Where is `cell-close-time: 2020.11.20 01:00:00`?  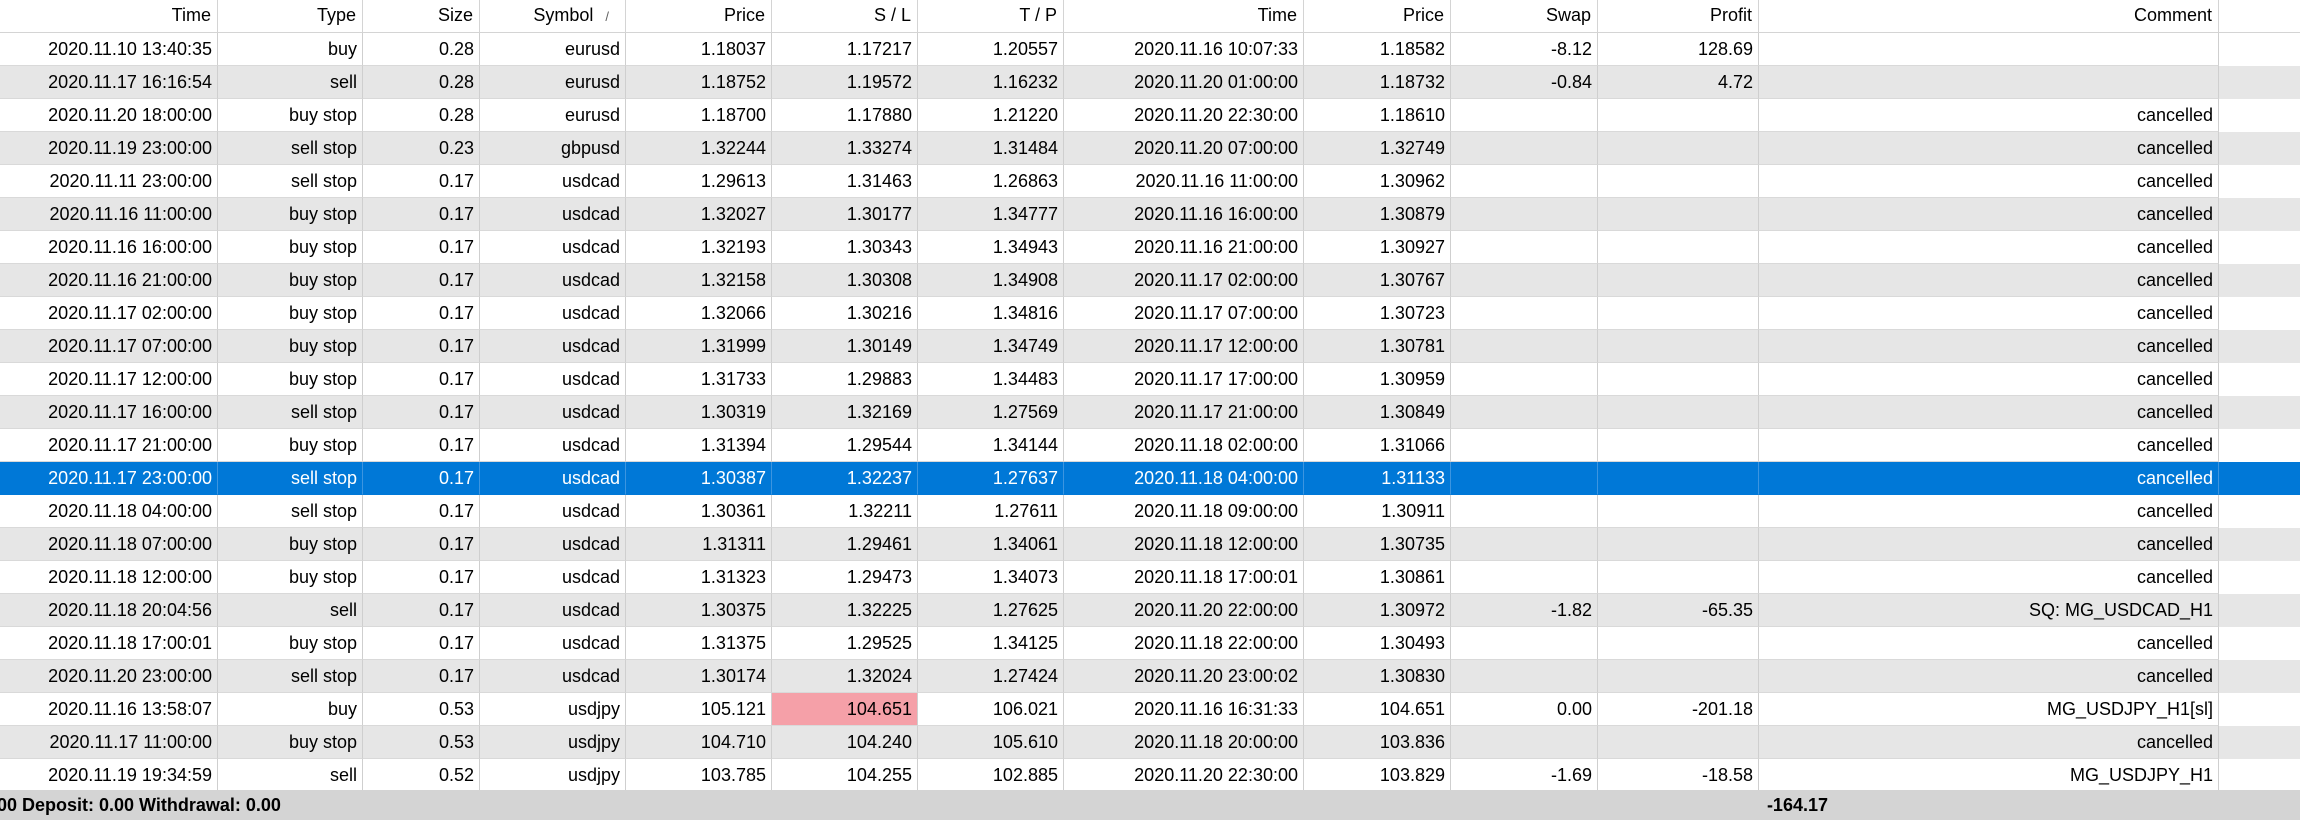
cell-close-time: 2020.11.20 01:00:00 is located at coordinates (1184, 82).